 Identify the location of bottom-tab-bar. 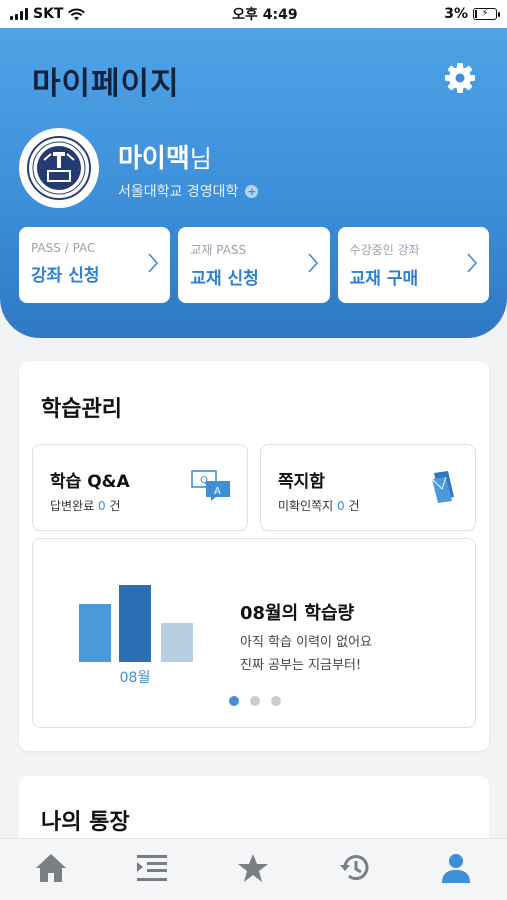
(253, 869).